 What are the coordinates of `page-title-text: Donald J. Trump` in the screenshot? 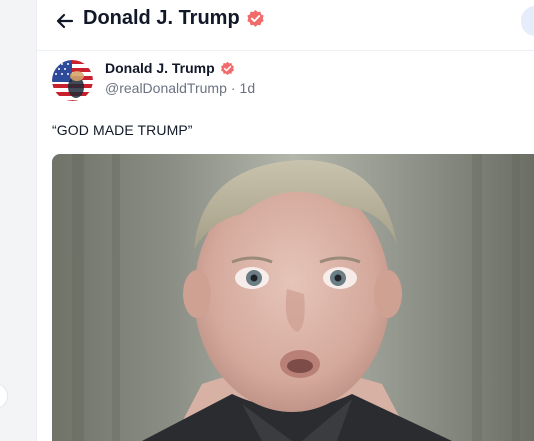 It's located at (161, 18).